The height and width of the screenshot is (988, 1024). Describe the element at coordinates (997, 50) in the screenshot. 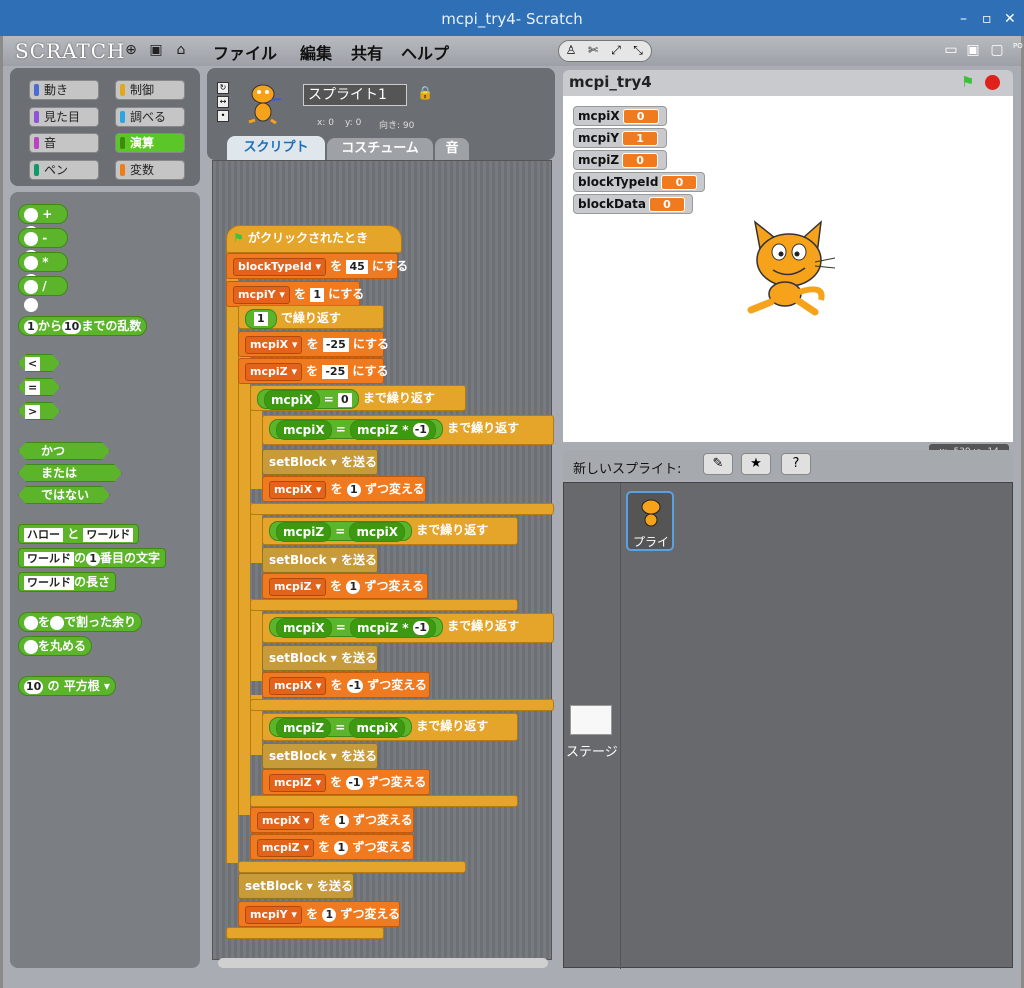

I see `presentation-icon: ▢` at that location.